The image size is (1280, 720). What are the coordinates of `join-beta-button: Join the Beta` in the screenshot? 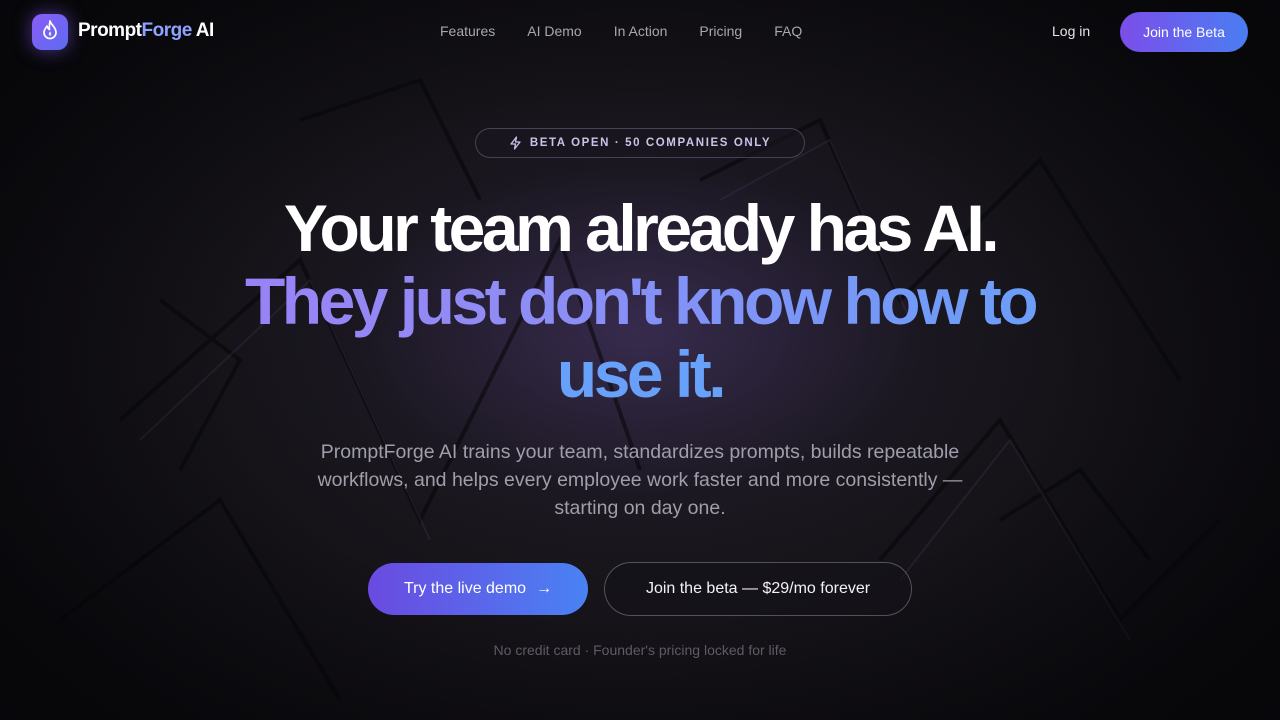 It's located at (1184, 32).